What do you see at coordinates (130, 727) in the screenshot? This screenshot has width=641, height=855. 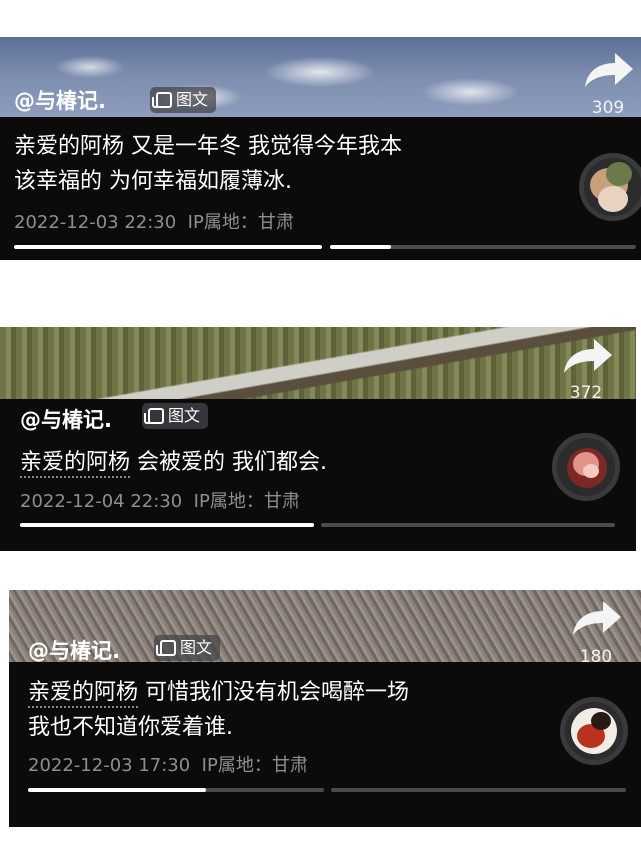 I see `post-text-line: 我也不知道你爱着谁.` at bounding box center [130, 727].